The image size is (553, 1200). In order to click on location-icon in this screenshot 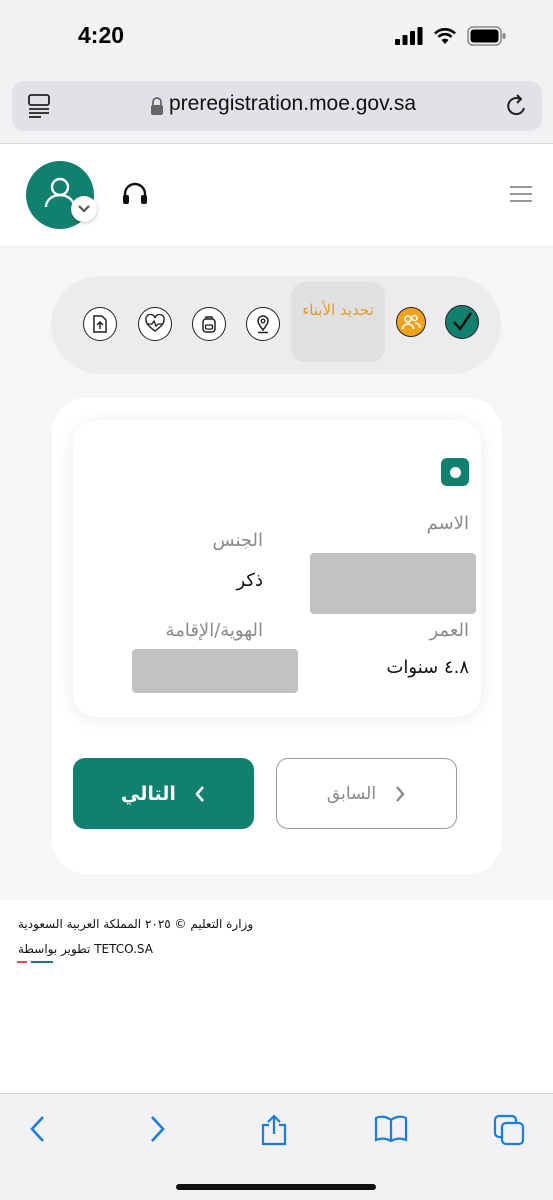, I will do `click(263, 324)`.